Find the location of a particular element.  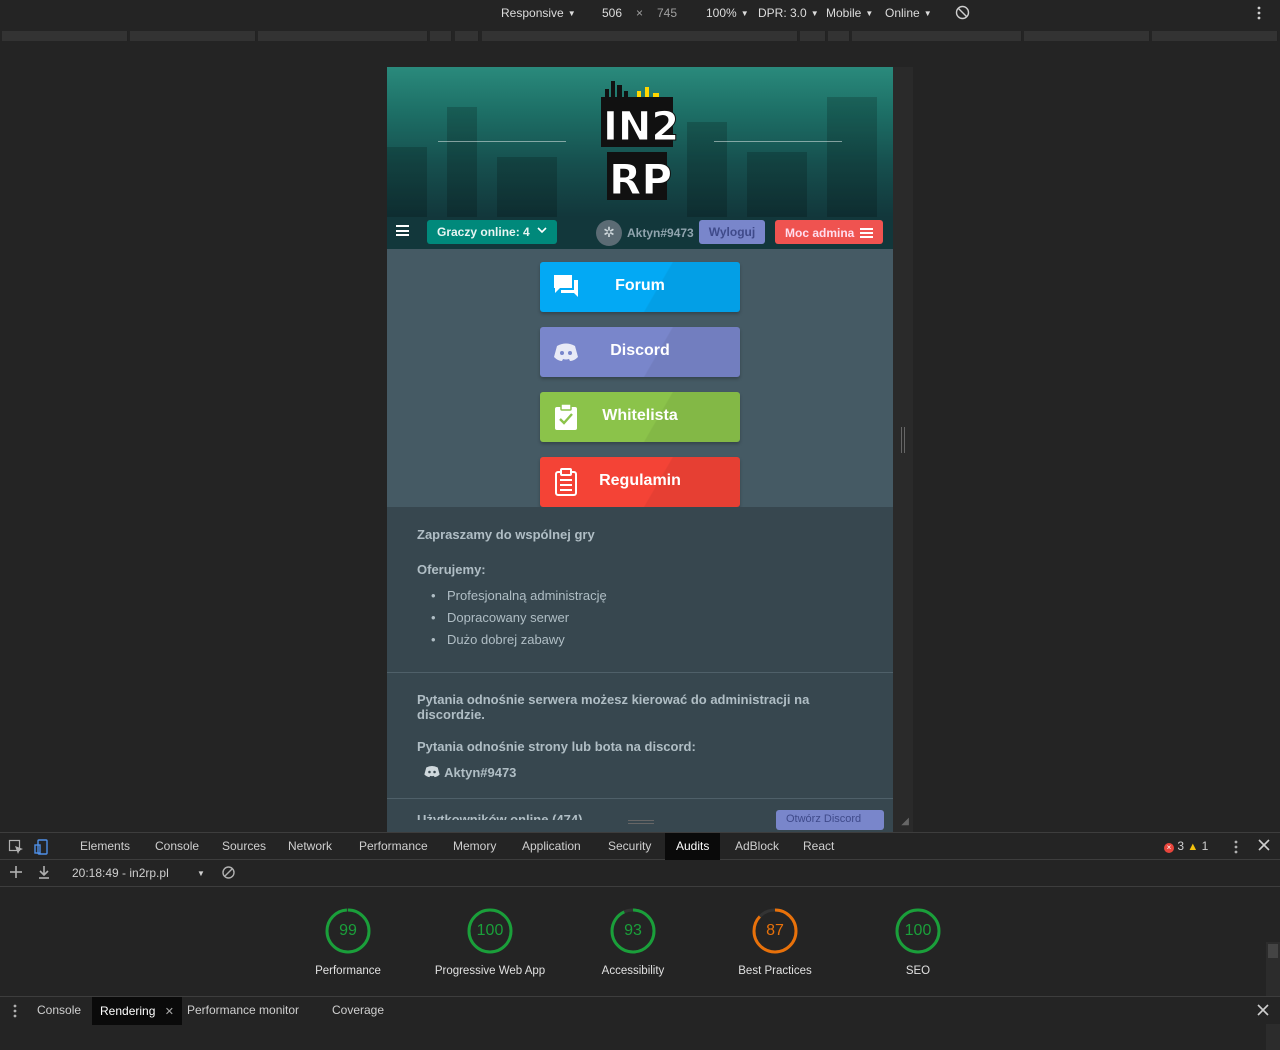

tab-audits: Audits is located at coordinates (693, 846).